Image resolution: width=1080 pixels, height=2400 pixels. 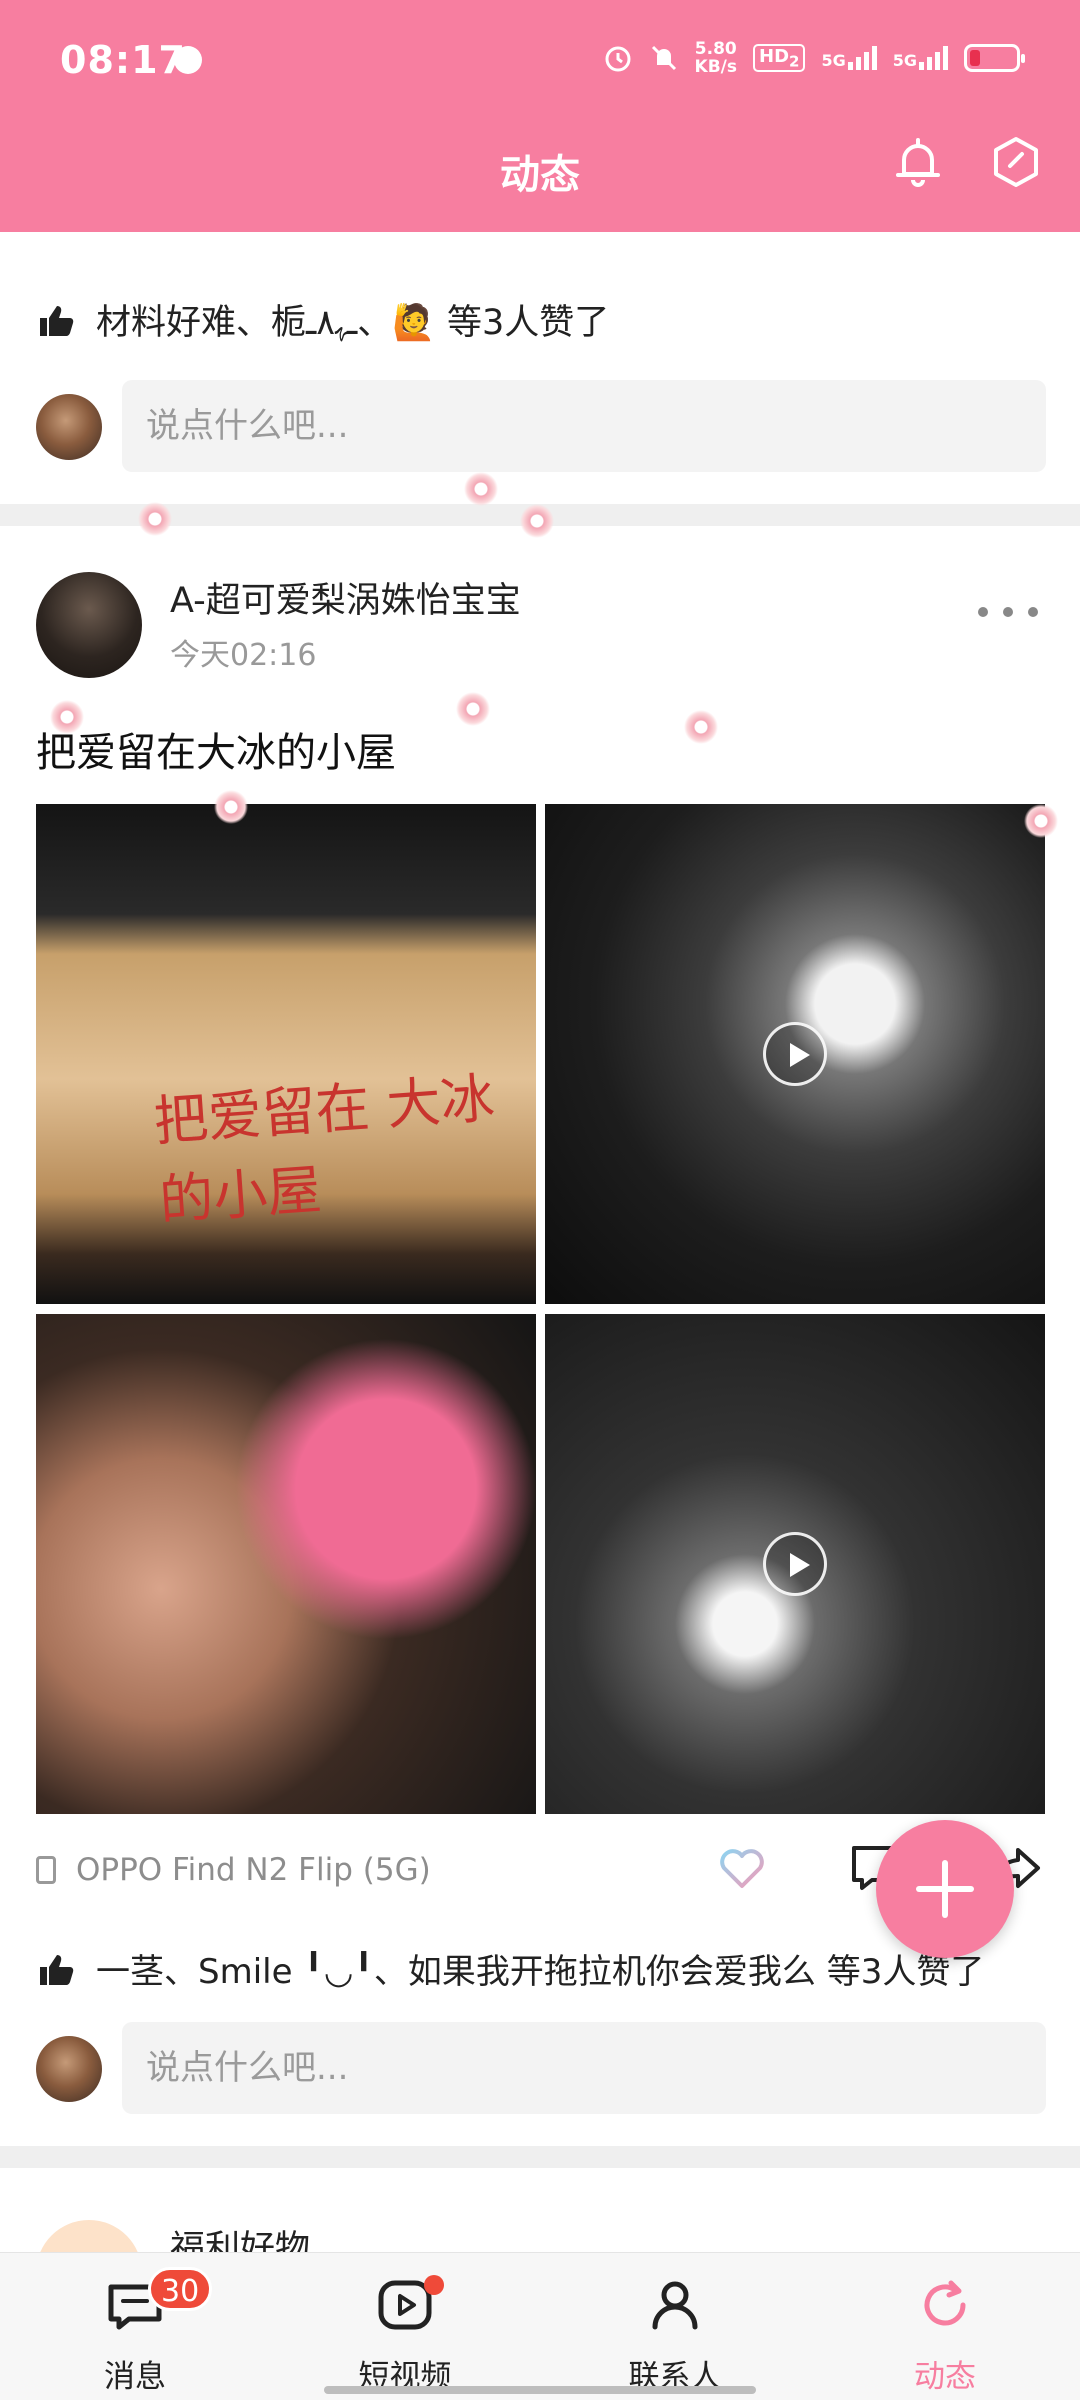 I want to click on post-author-avatar, so click(x=89, y=625).